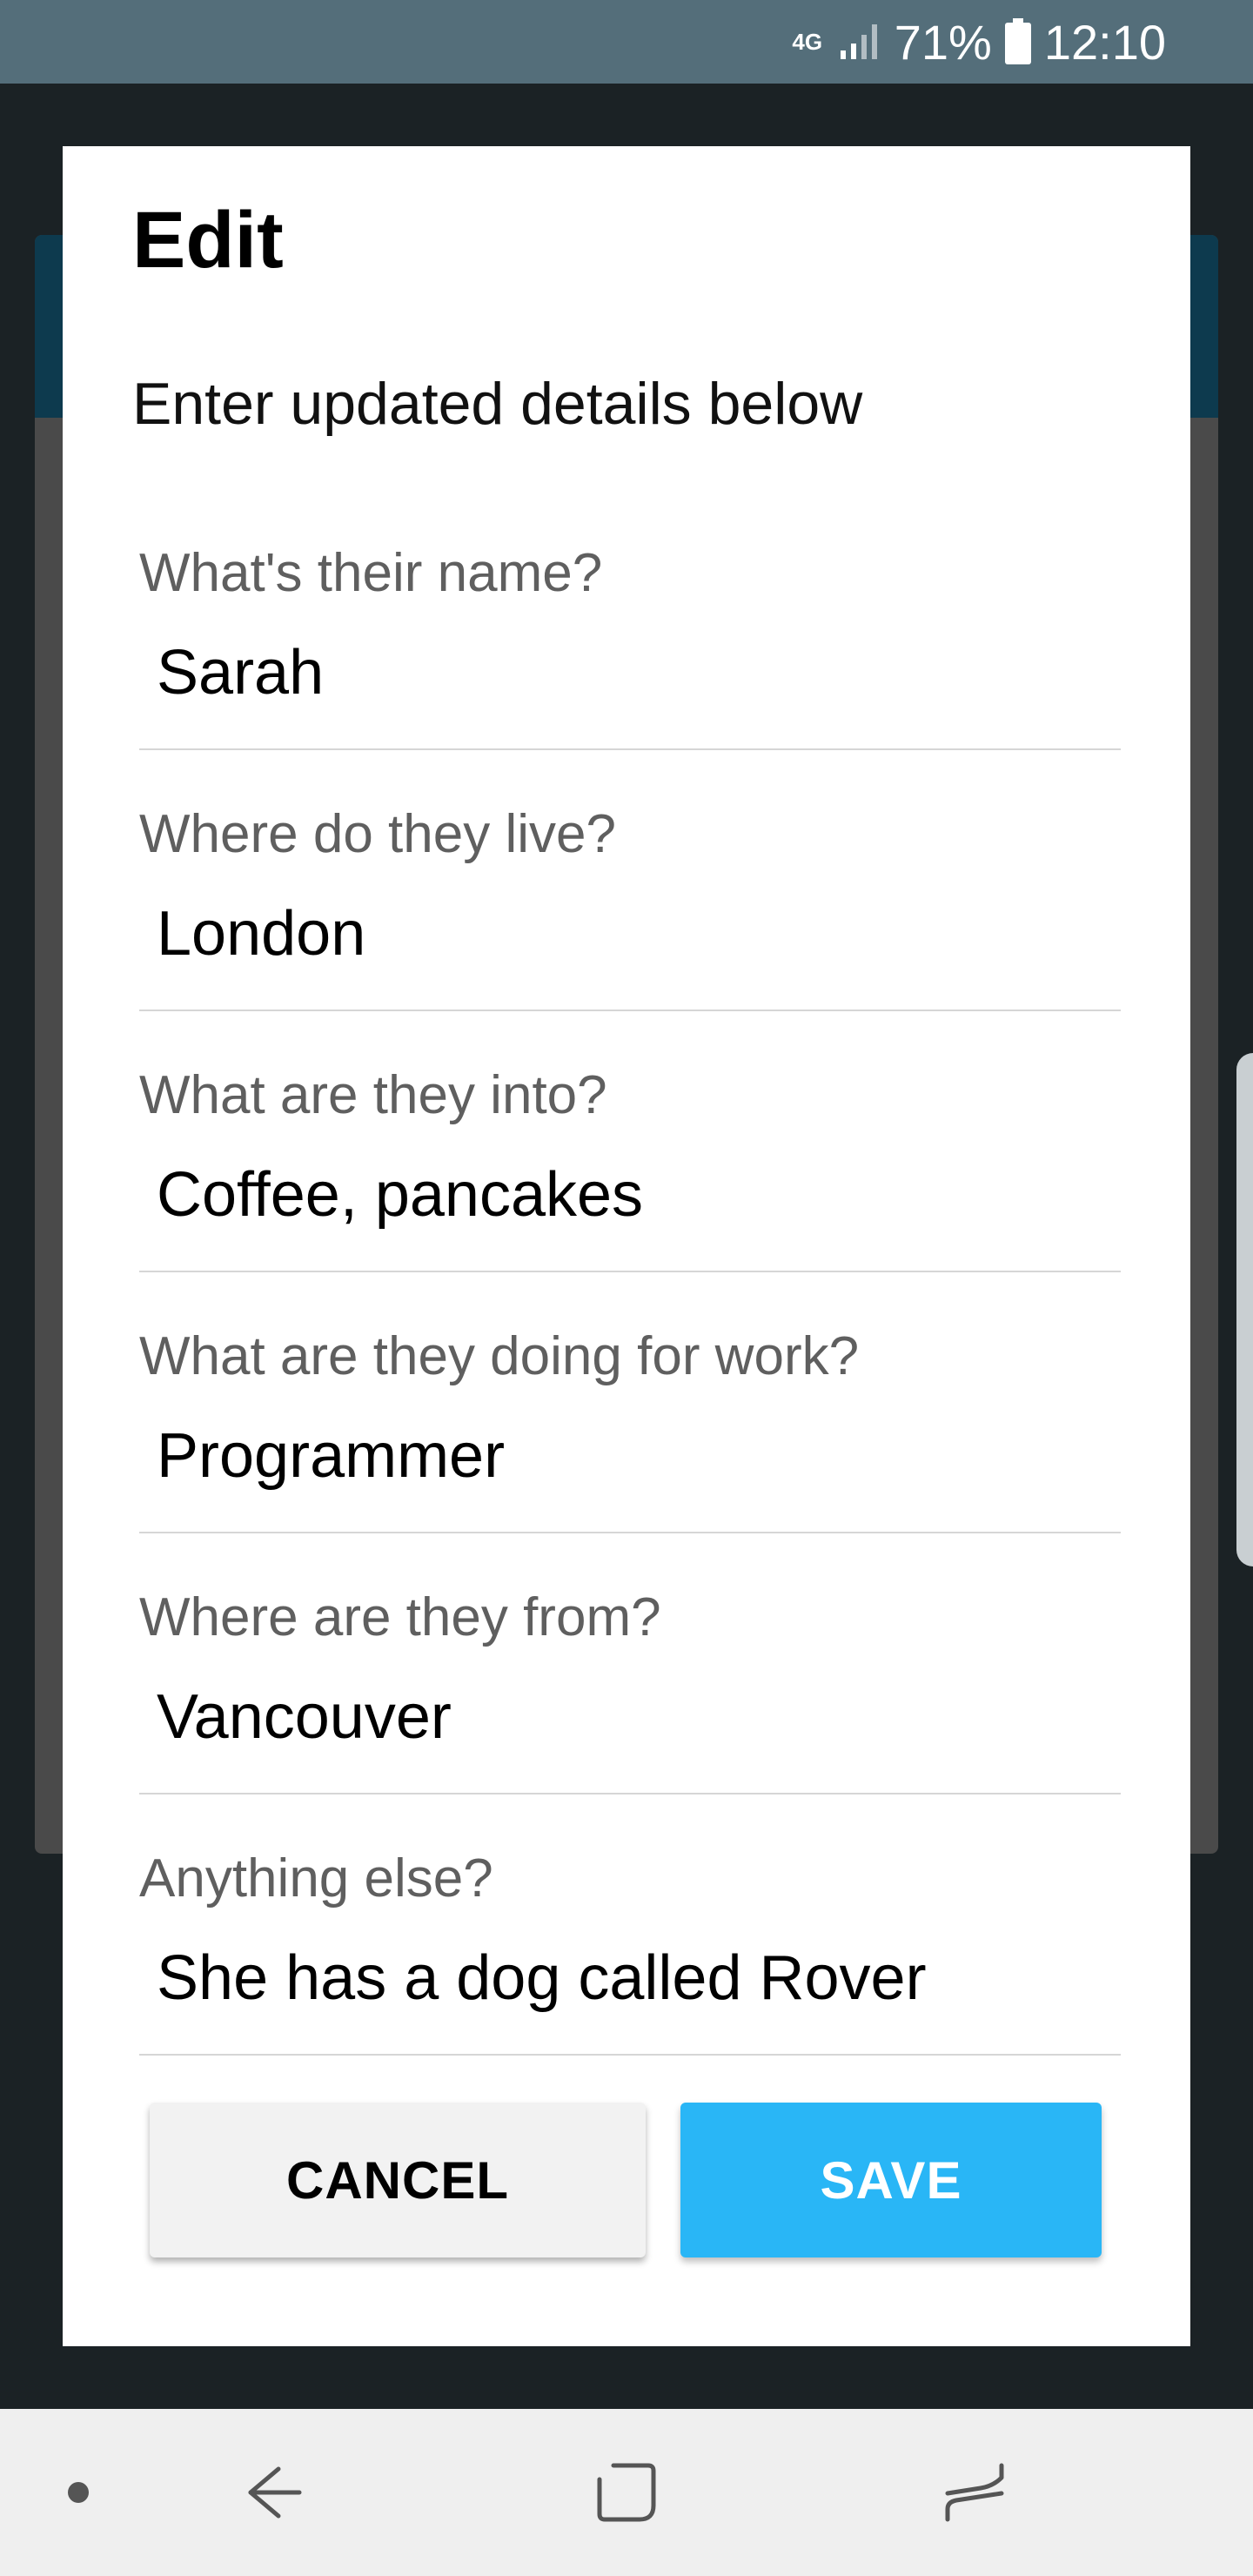 Image resolution: width=1253 pixels, height=2576 pixels. I want to click on network-type-label: 4G, so click(807, 42).